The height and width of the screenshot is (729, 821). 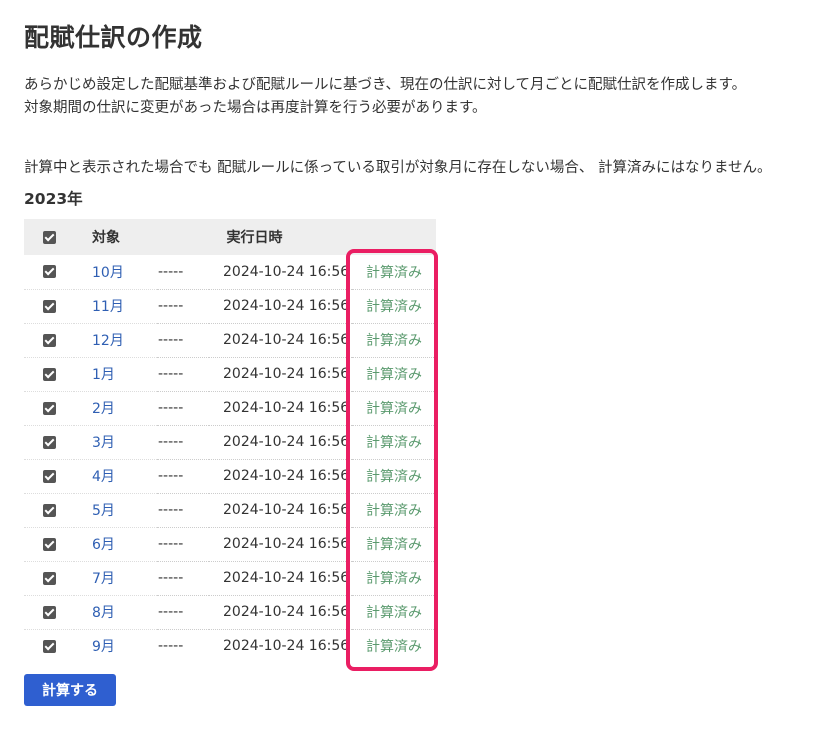 I want to click on column-header-executed-at: 実行日時, so click(x=254, y=238).